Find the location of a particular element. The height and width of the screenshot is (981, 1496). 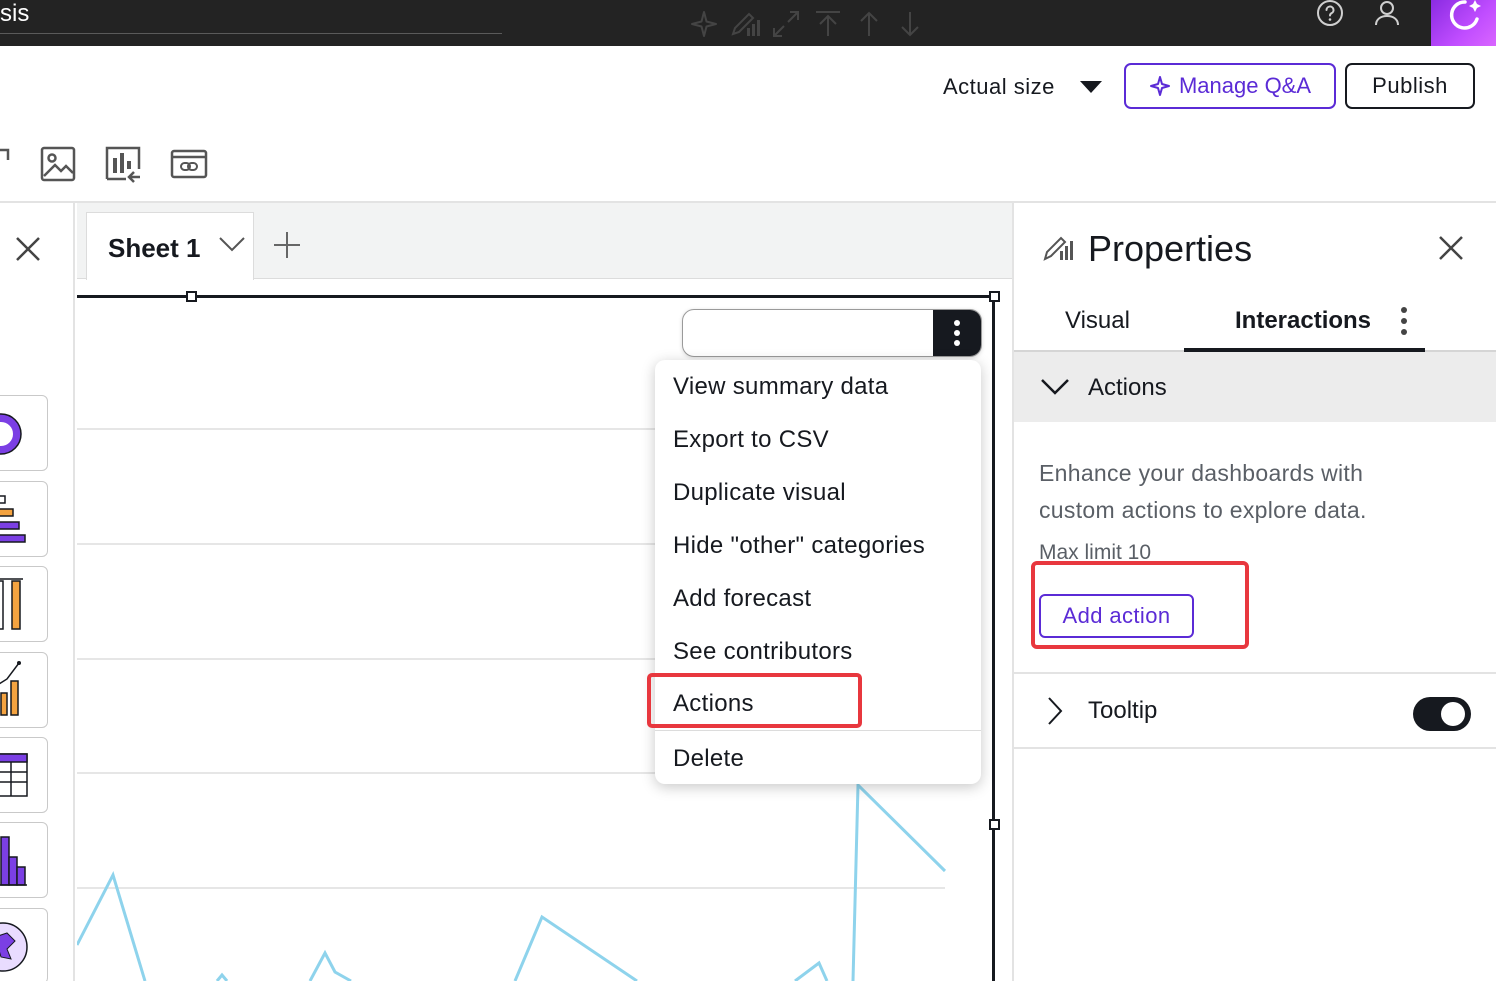

more-options-button is located at coordinates (957, 333).